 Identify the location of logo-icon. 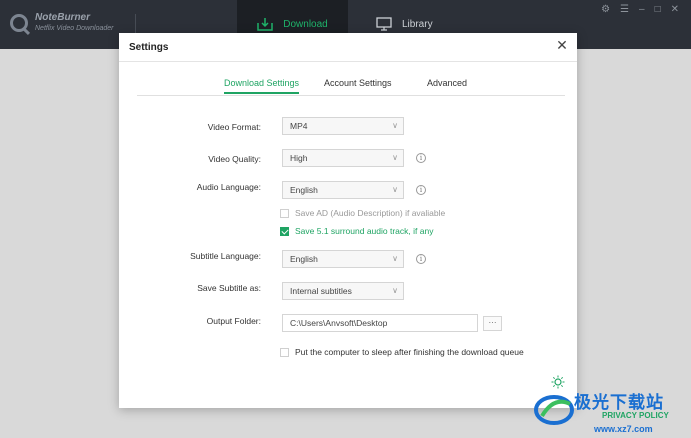
(19, 23).